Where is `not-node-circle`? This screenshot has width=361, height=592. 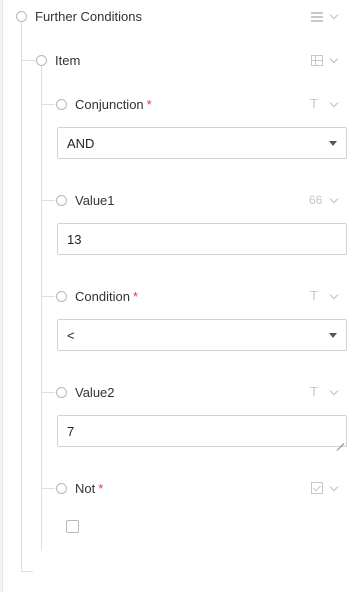
not-node-circle is located at coordinates (61, 488).